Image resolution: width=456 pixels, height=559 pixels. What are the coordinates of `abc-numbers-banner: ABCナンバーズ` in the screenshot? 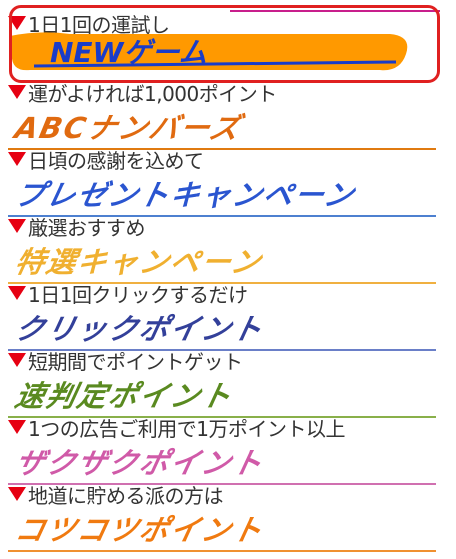 It's located at (128, 126).